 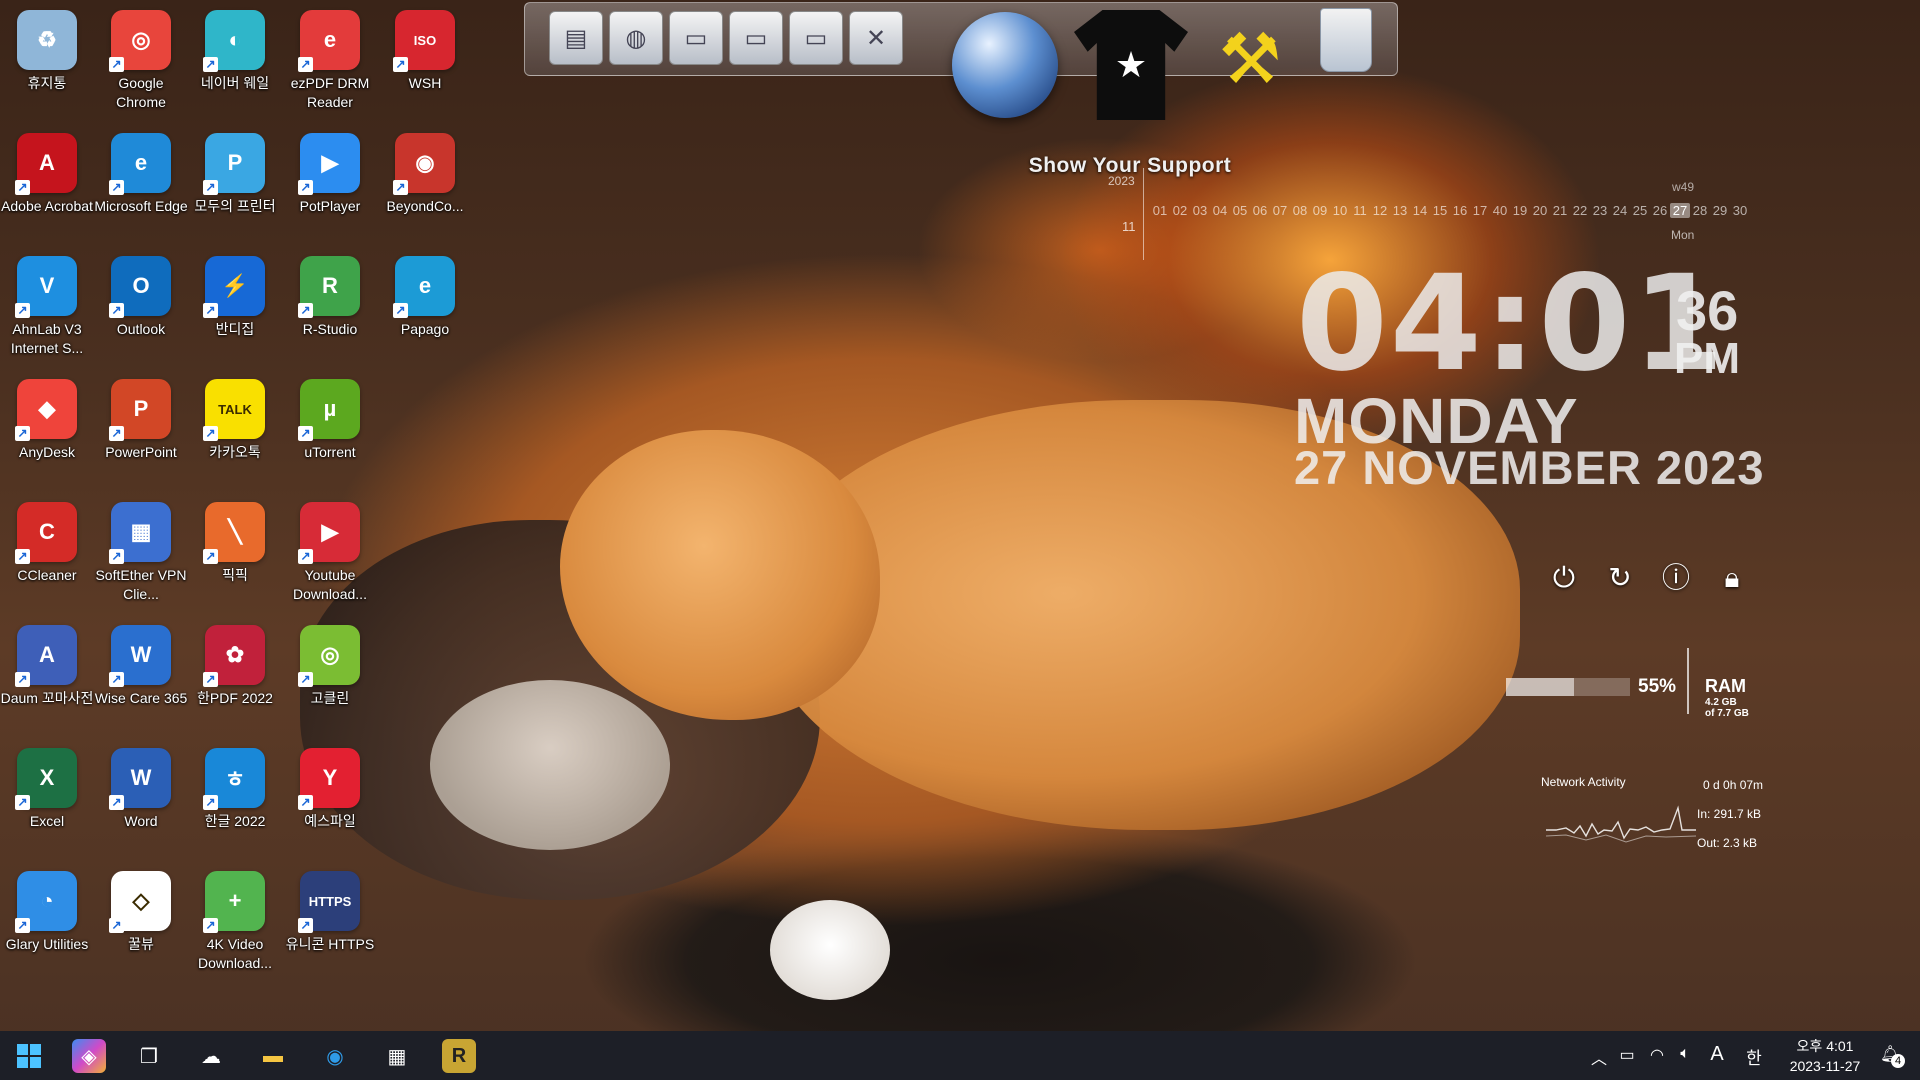 I want to click on taskbar-clock: 오후 4:01 2023-11-27, so click(x=1825, y=1056).